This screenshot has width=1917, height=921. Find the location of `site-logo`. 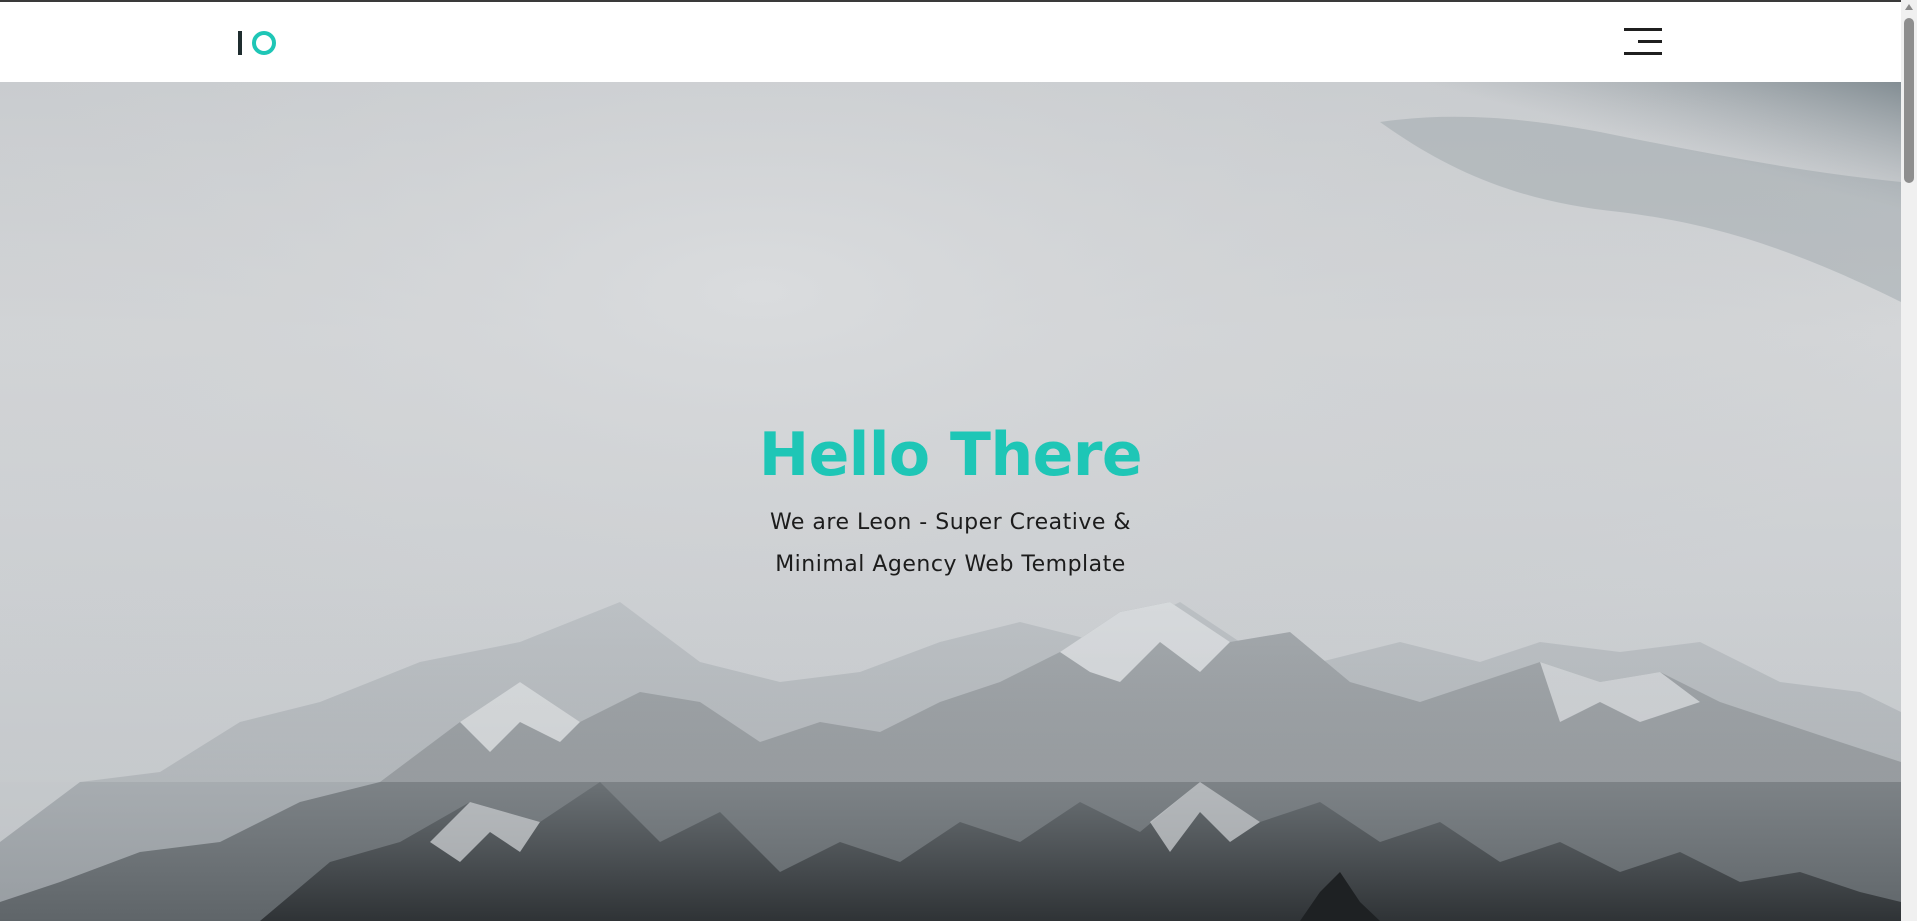

site-logo is located at coordinates (261, 43).